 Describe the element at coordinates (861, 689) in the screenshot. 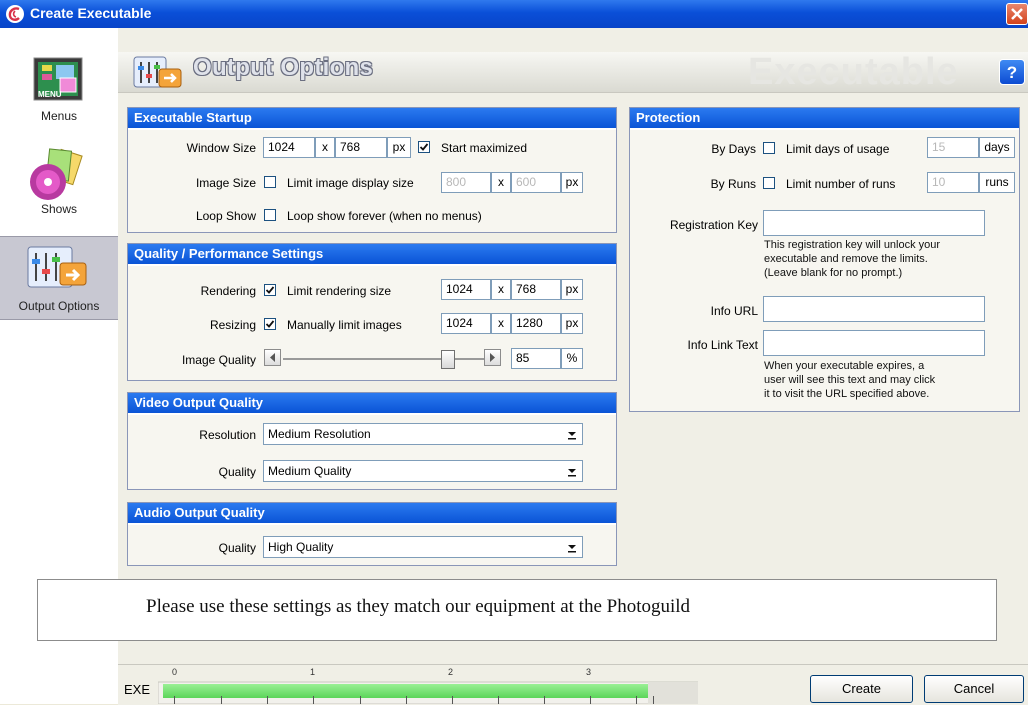

I see `create-button: Create` at that location.